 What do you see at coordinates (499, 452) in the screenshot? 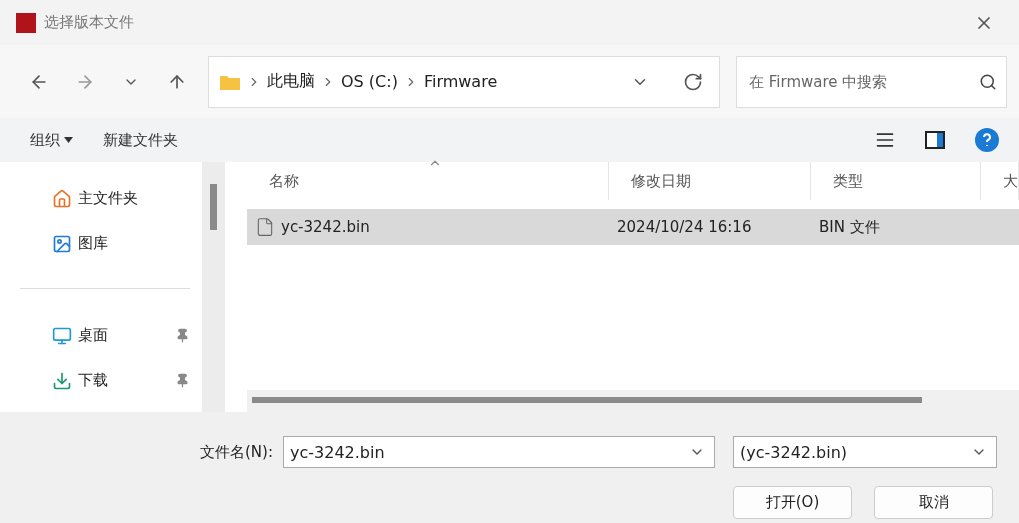
I see `filename-field: yc-3242.bin` at bounding box center [499, 452].